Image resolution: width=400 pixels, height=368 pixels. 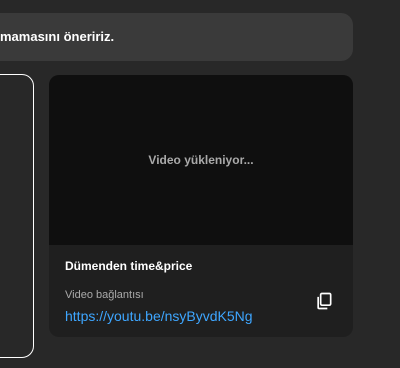 What do you see at coordinates (159, 316) in the screenshot?
I see `video-link: https://youtu.be/nsyByvdK5Ng` at bounding box center [159, 316].